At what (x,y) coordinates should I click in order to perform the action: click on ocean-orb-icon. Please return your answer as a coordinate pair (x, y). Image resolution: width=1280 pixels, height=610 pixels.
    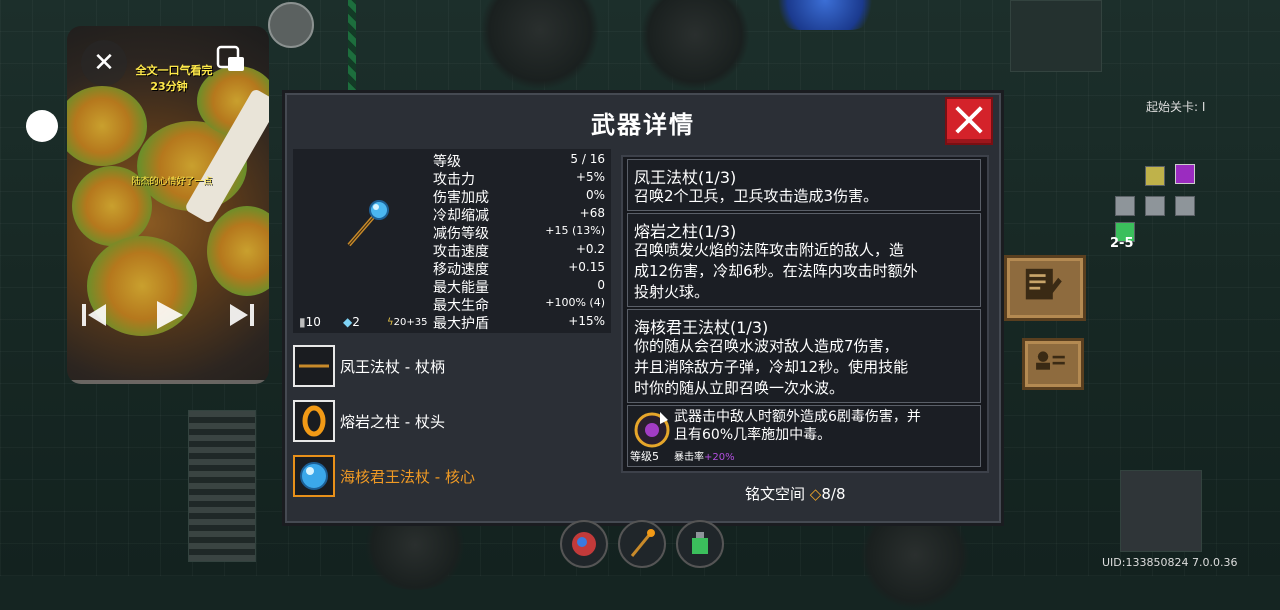
    Looking at the image, I should click on (314, 476).